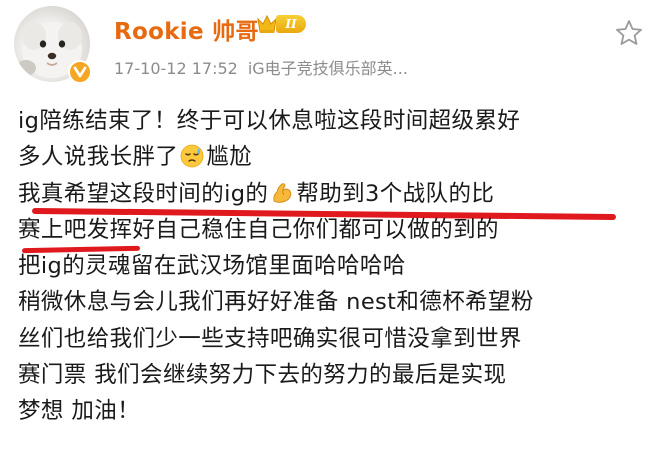 This screenshot has width=660, height=466. Describe the element at coordinates (80, 72) in the screenshot. I see `verified-v-icon` at that location.